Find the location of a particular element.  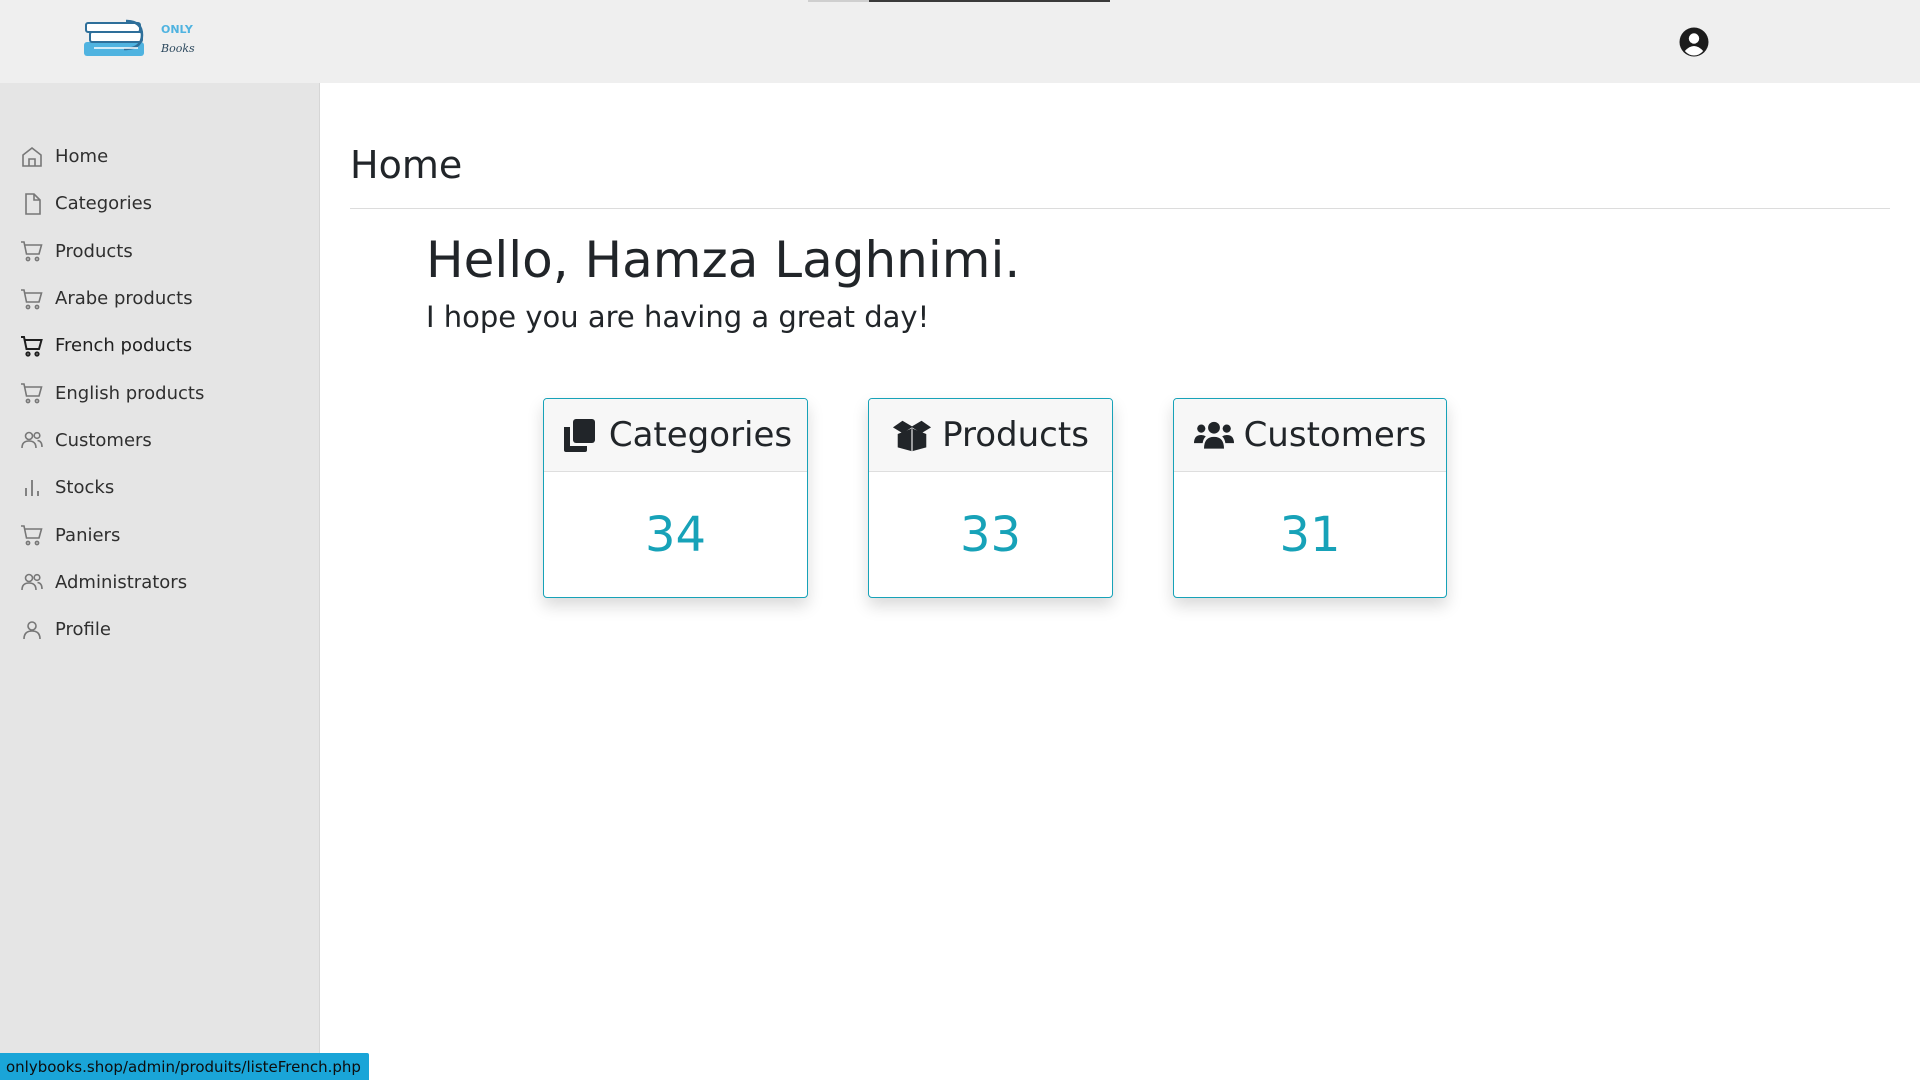

logo-text-books: Books is located at coordinates (177, 48).